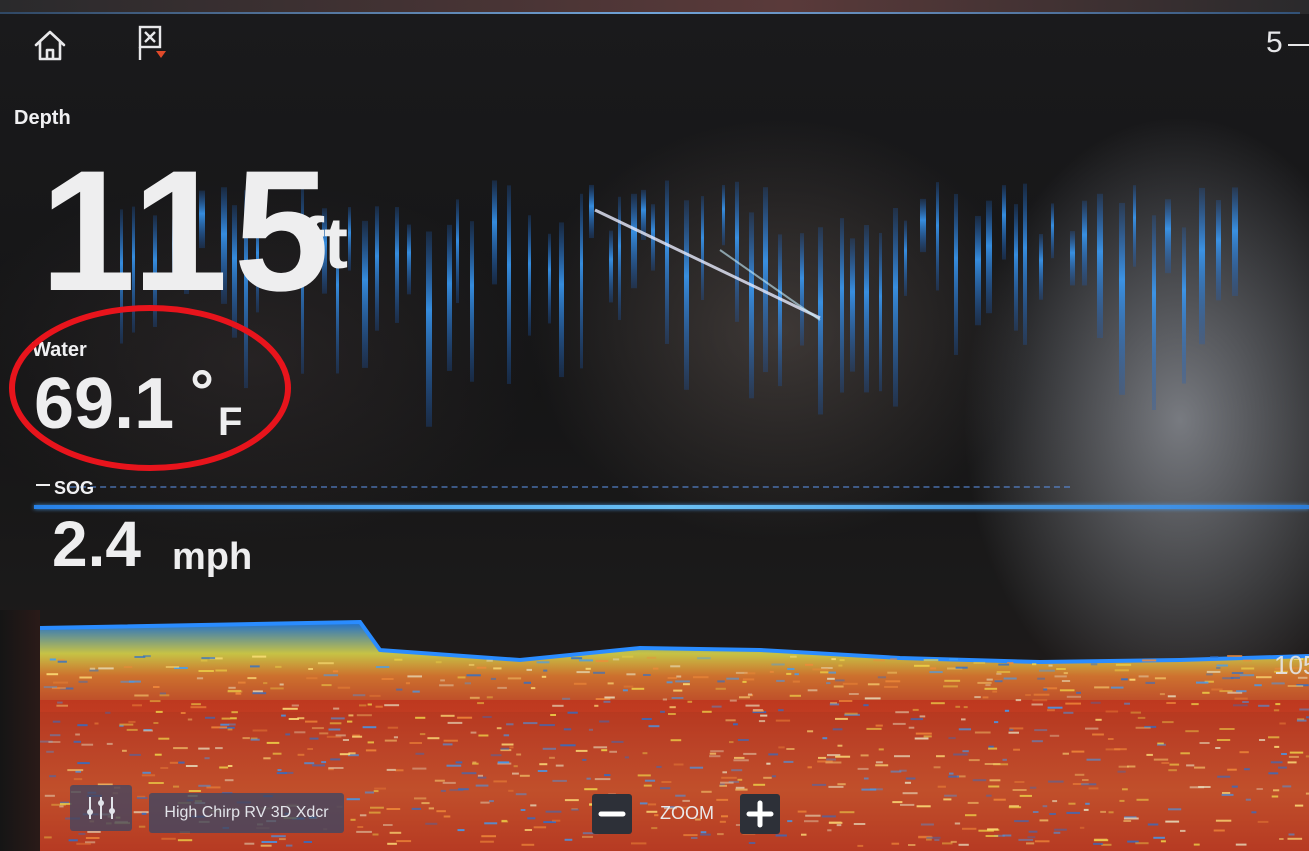 The image size is (1309, 851). I want to click on transducer-select-button: High Chirp RV 3D Xdcr, so click(246, 813).